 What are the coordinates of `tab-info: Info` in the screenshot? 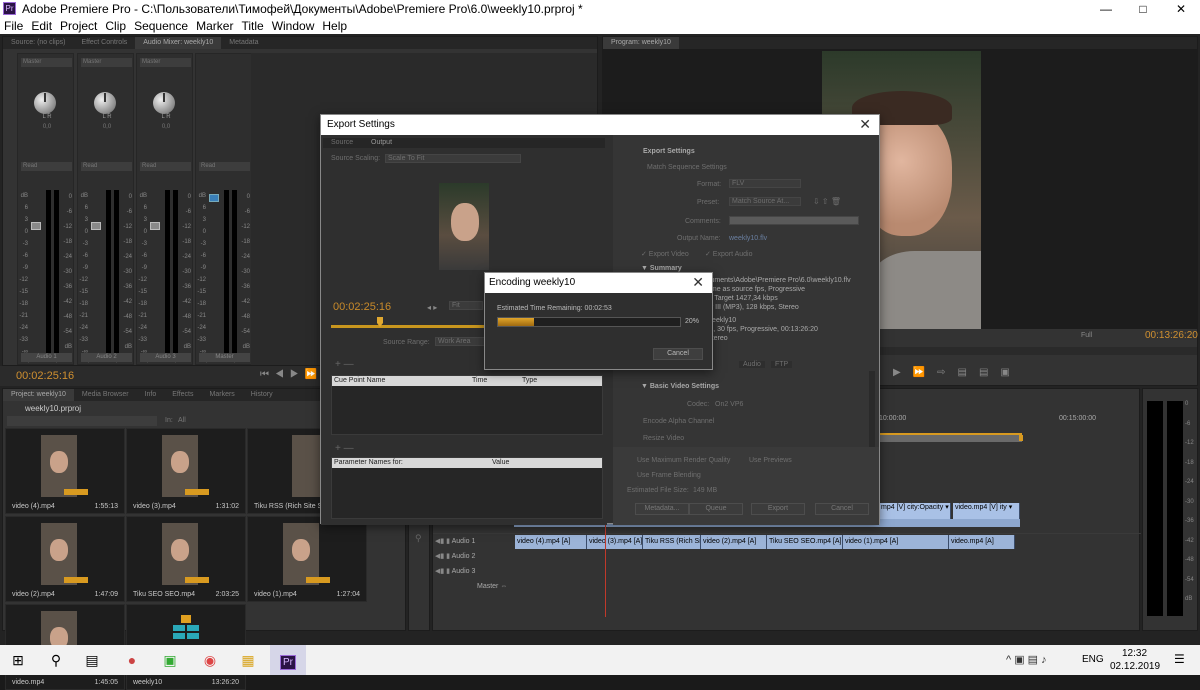 It's located at (151, 395).